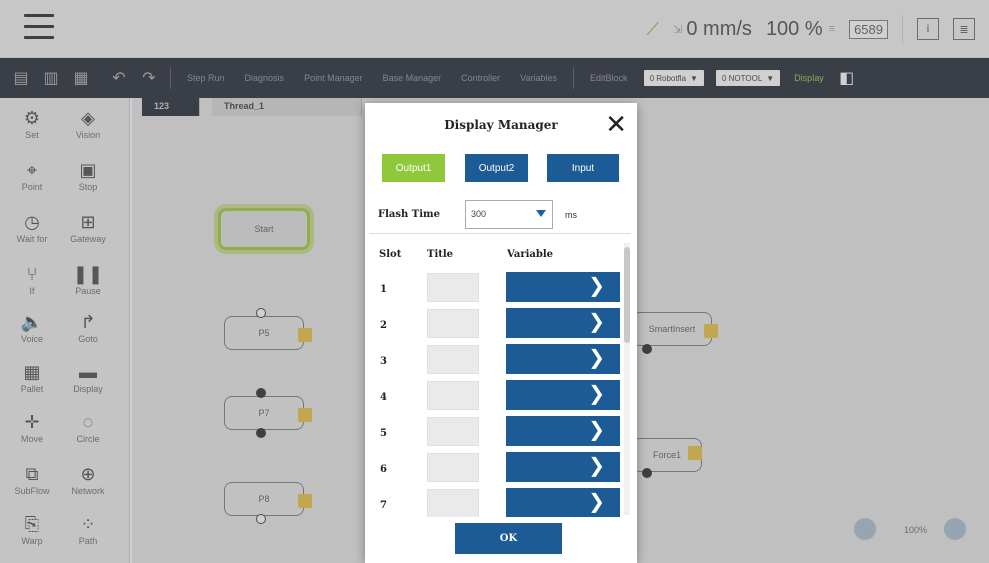  Describe the element at coordinates (383, 361) in the screenshot. I see `slot-number: 3` at that location.